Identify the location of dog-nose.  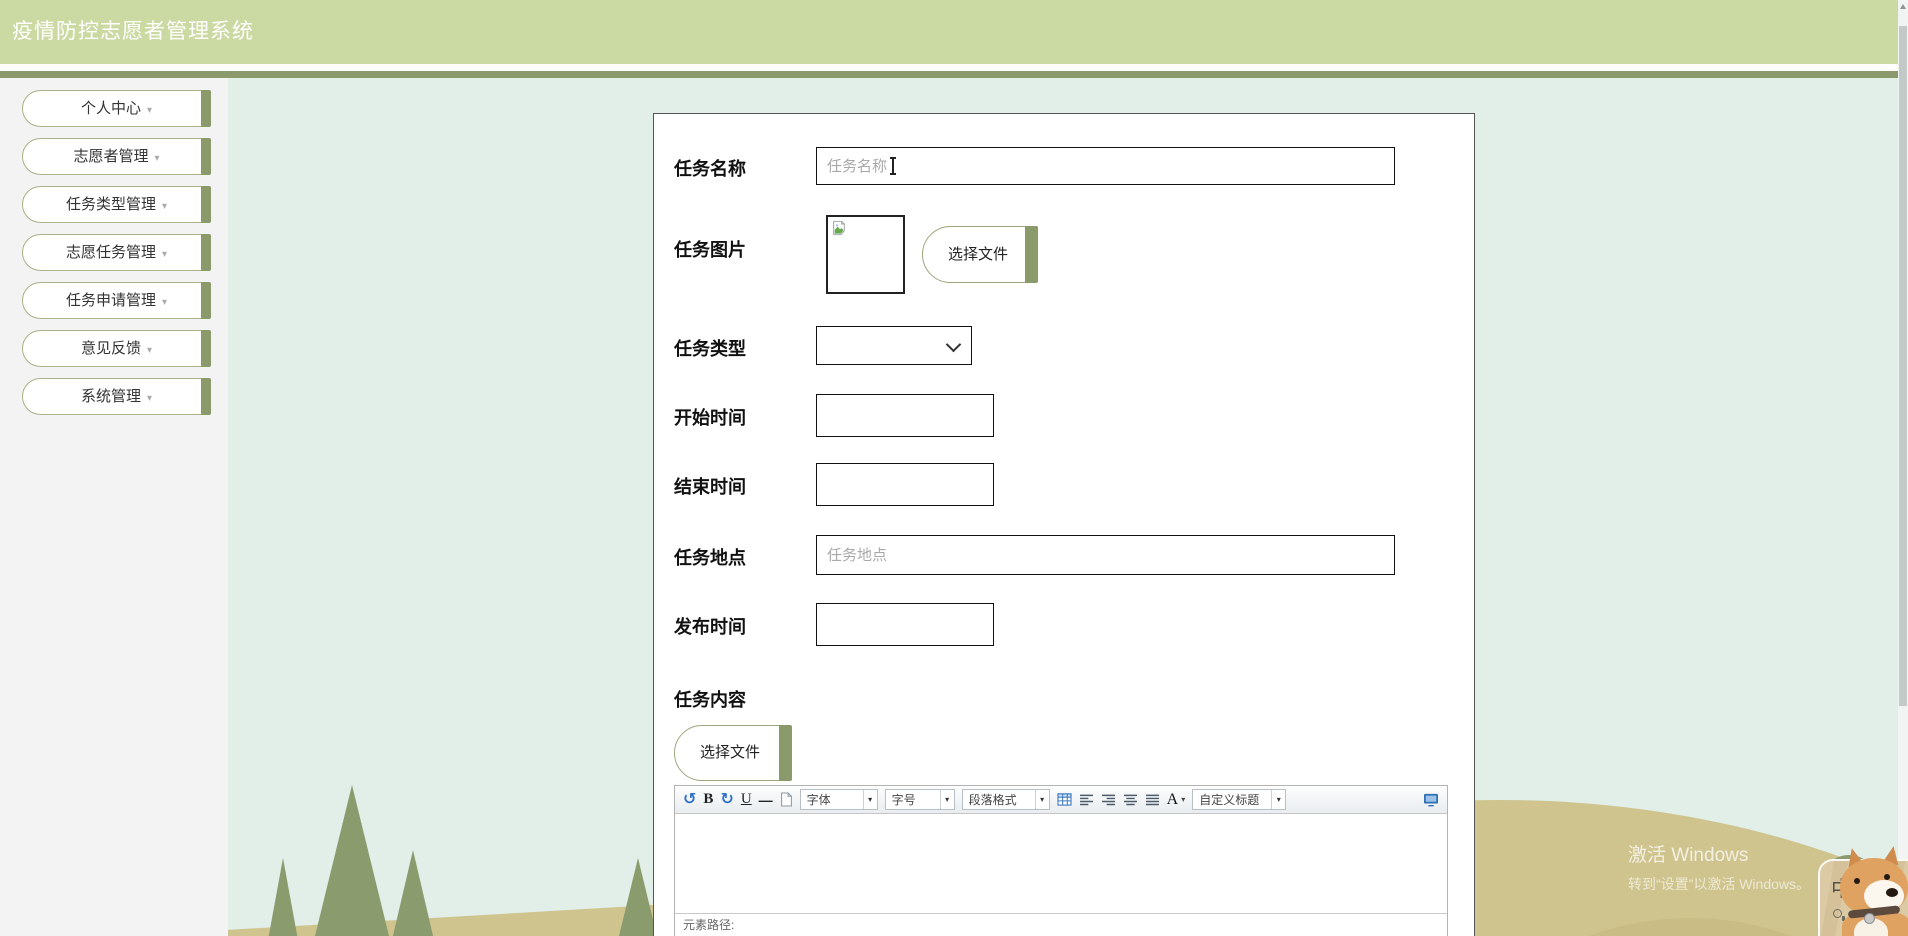
(1892, 892).